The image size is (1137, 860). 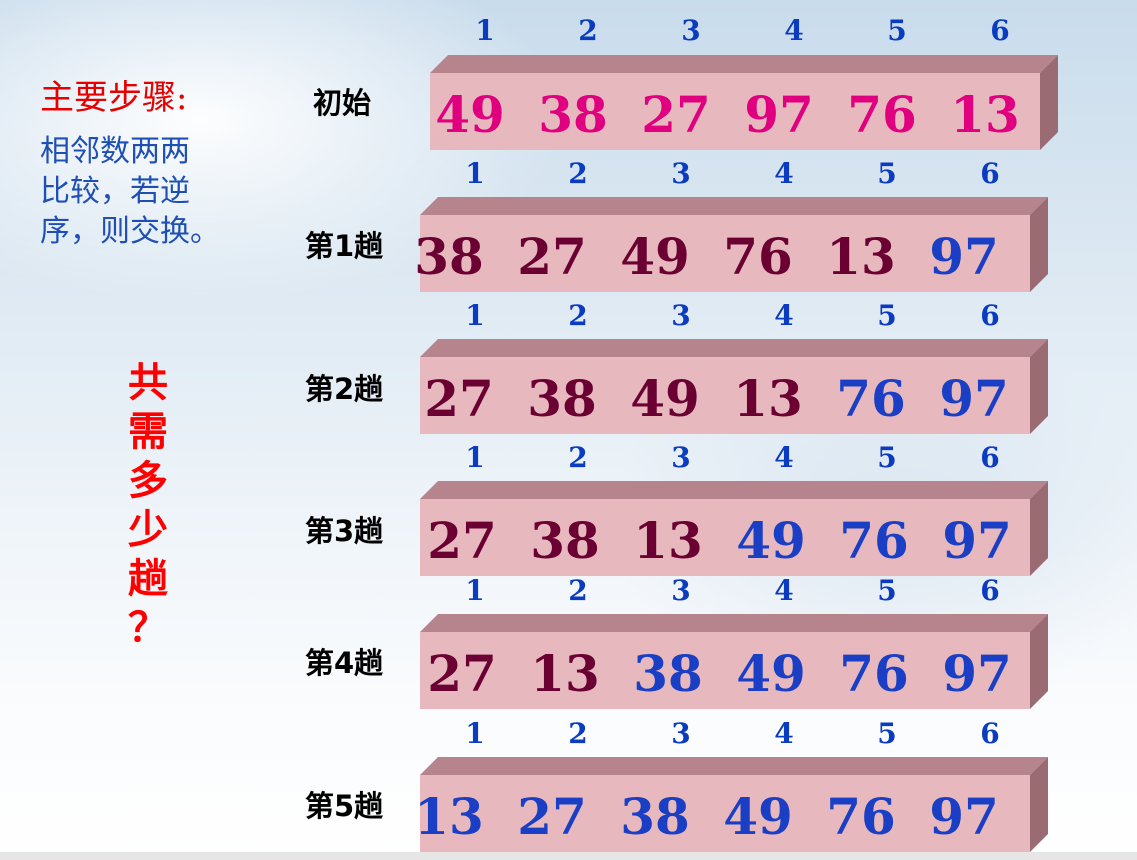 I want to click on question-vertical-text: 共 需 多 少 趟 ？, so click(x=148, y=505).